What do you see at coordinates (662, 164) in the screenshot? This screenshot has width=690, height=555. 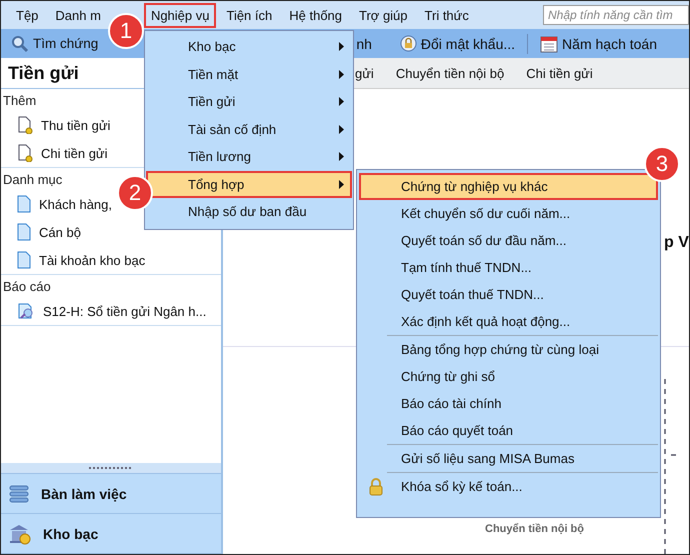 I see `step-badge: 3` at bounding box center [662, 164].